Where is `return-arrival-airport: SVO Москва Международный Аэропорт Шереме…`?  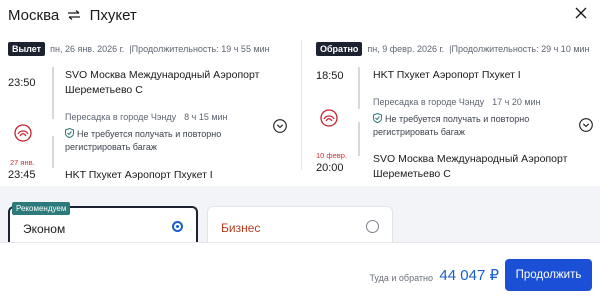 return-arrival-airport: SVO Москва Международный Аэропорт Шереме… is located at coordinates (470, 166).